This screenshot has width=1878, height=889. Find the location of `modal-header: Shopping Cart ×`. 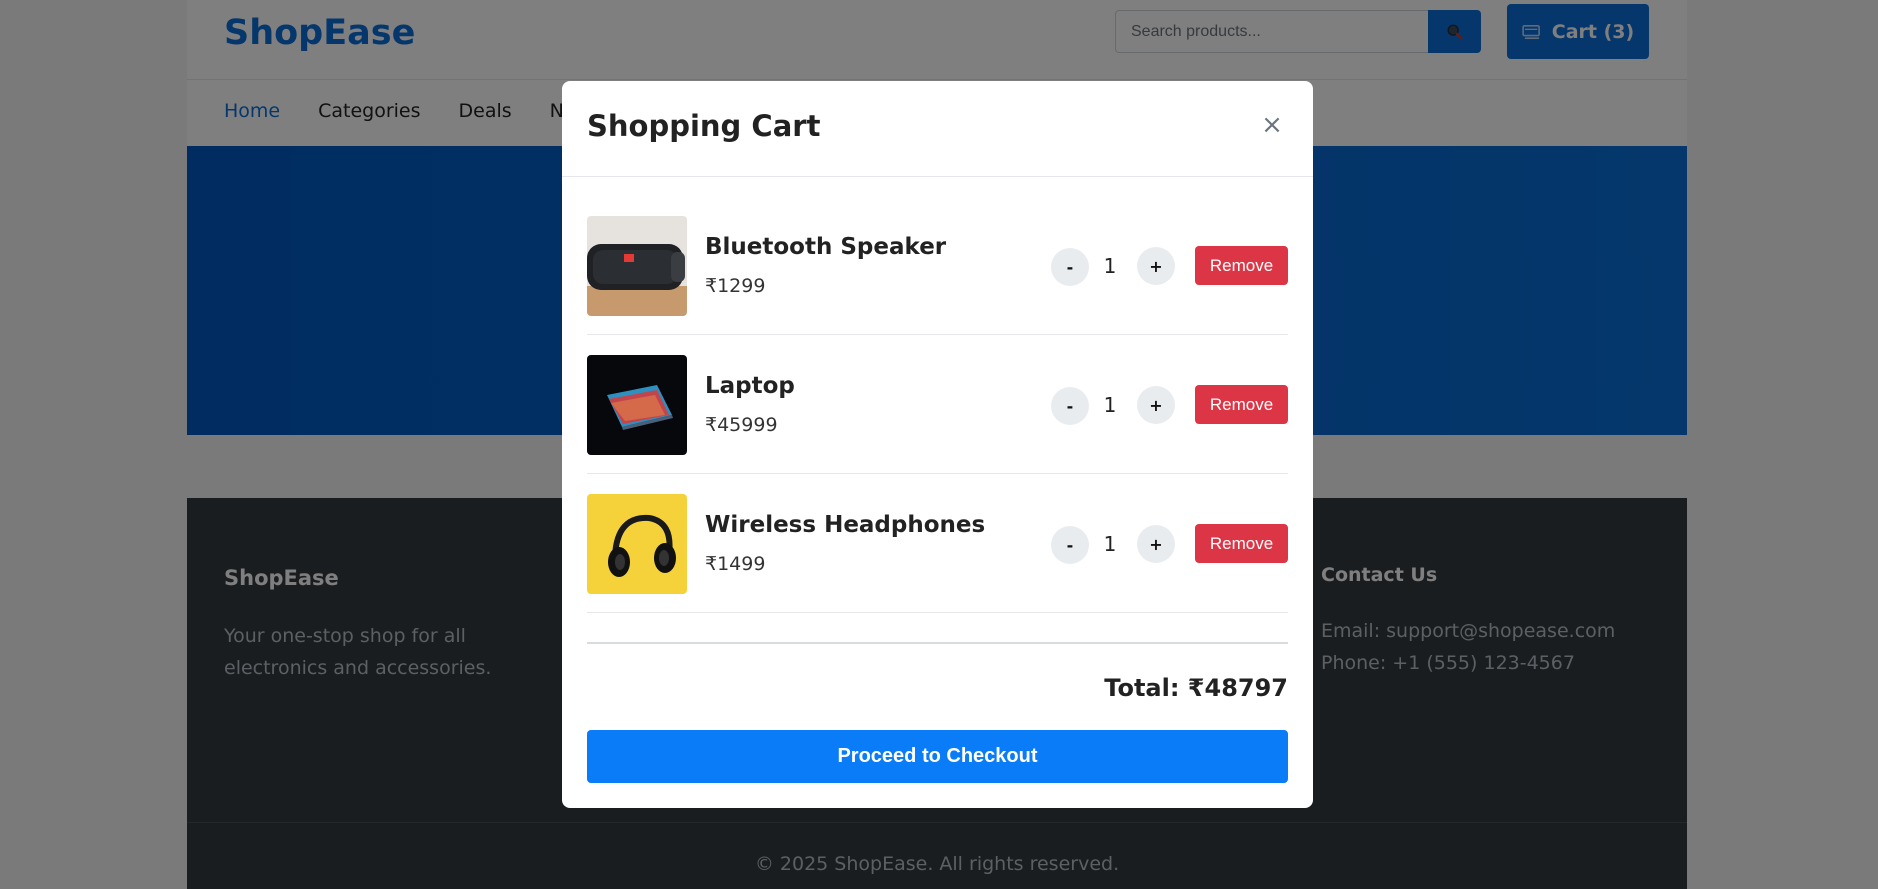

modal-header: Shopping Cart × is located at coordinates (937, 129).